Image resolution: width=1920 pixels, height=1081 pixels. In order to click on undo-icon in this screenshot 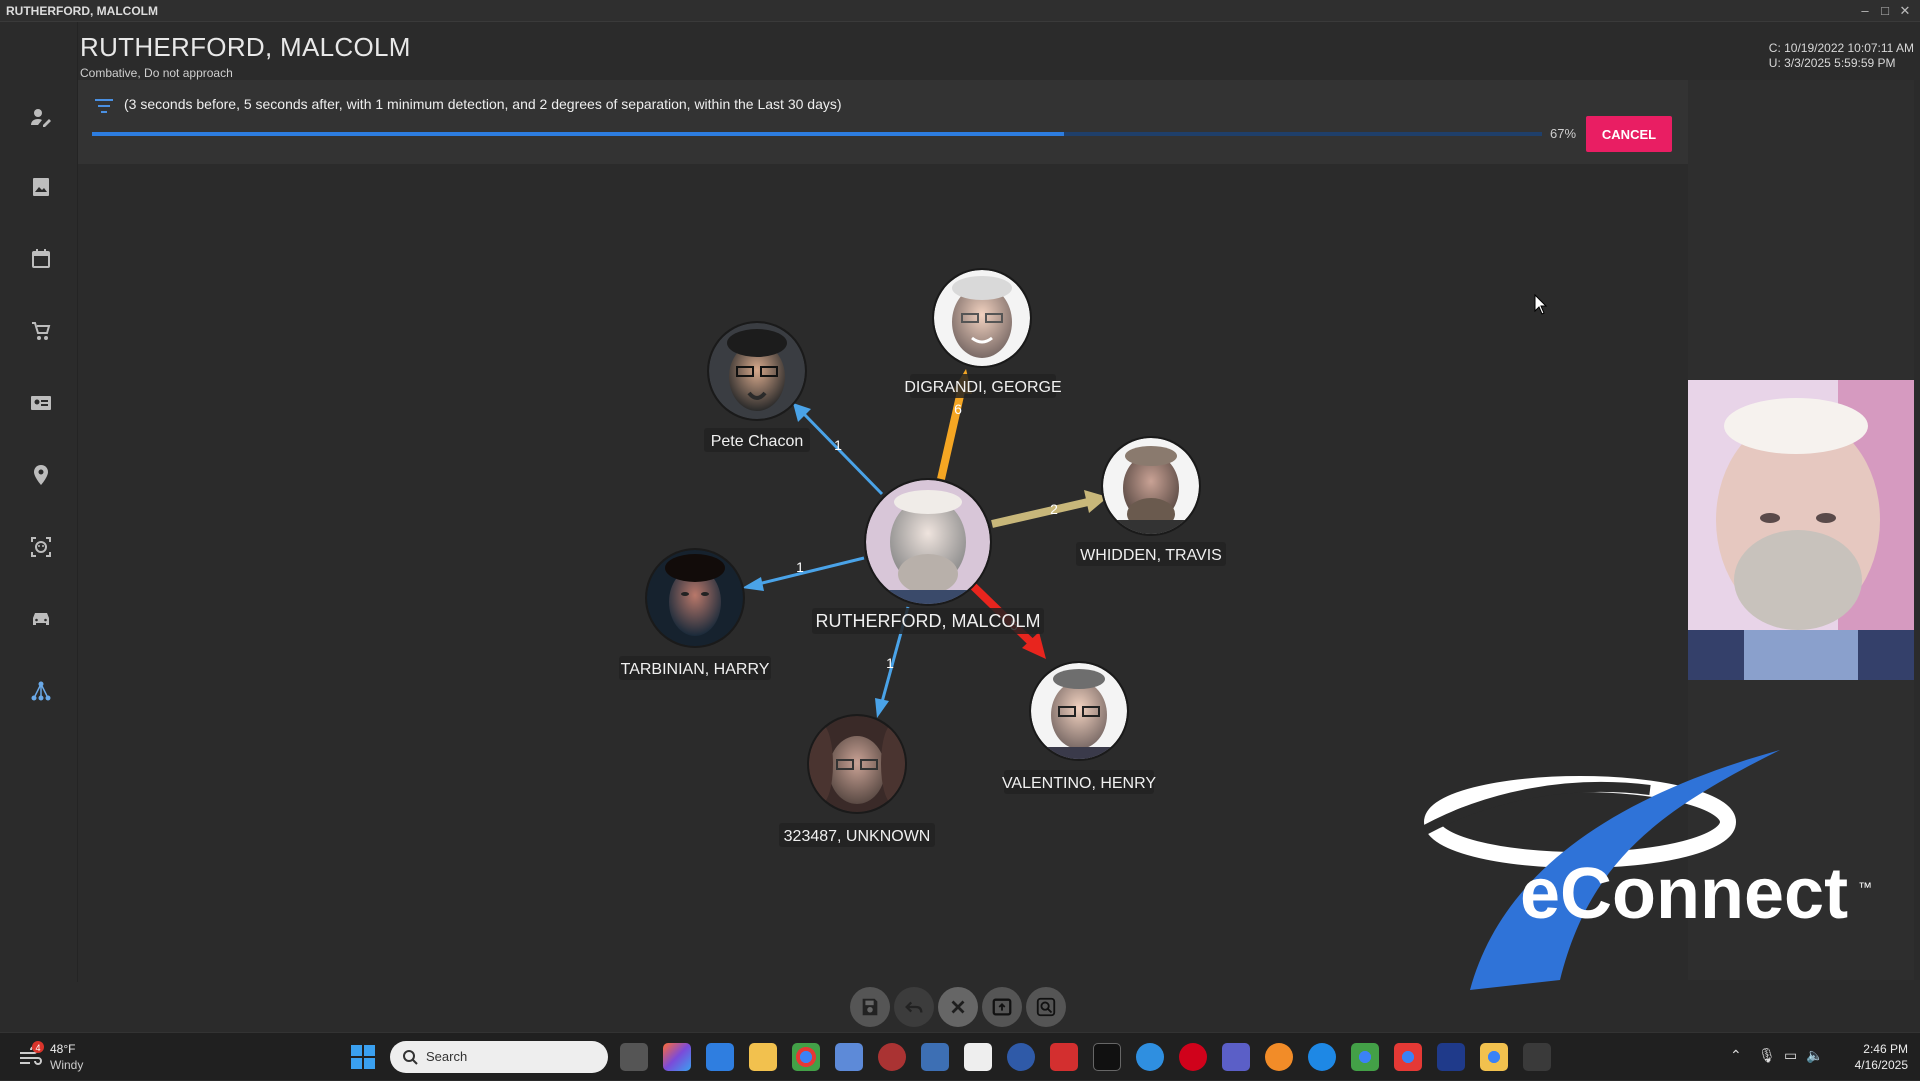, I will do `click(914, 1007)`.